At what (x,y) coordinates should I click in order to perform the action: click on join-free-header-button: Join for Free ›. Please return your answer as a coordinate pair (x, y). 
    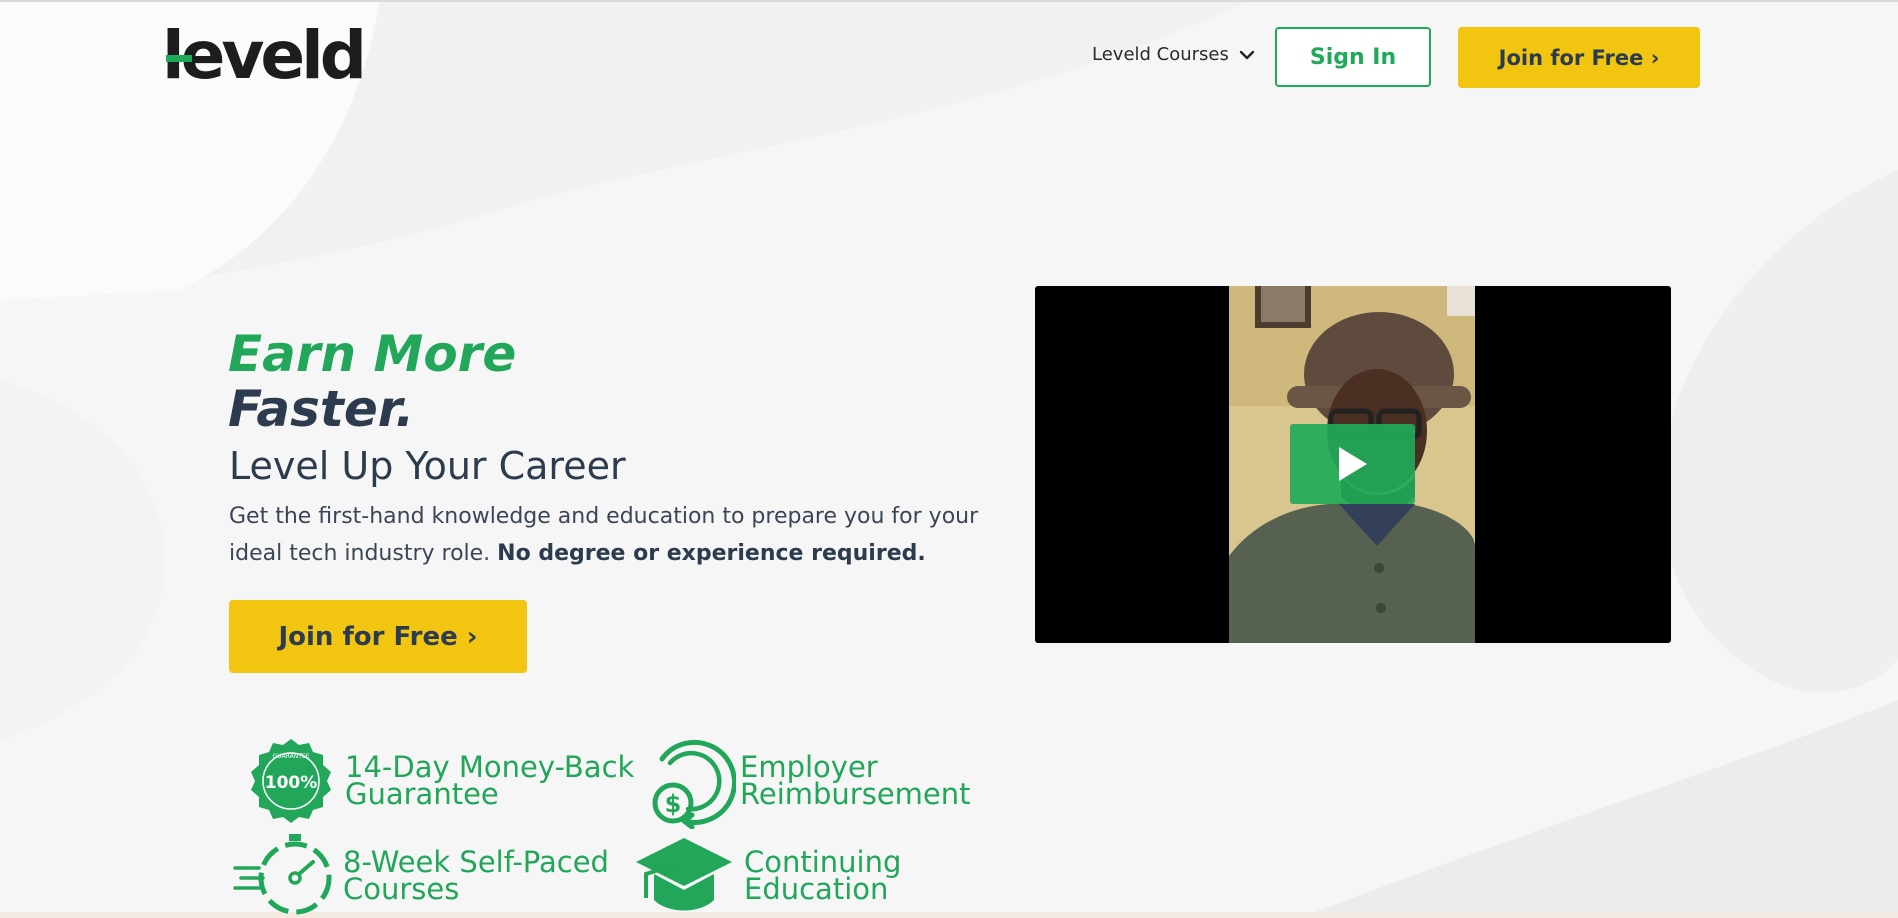
    Looking at the image, I should click on (1579, 57).